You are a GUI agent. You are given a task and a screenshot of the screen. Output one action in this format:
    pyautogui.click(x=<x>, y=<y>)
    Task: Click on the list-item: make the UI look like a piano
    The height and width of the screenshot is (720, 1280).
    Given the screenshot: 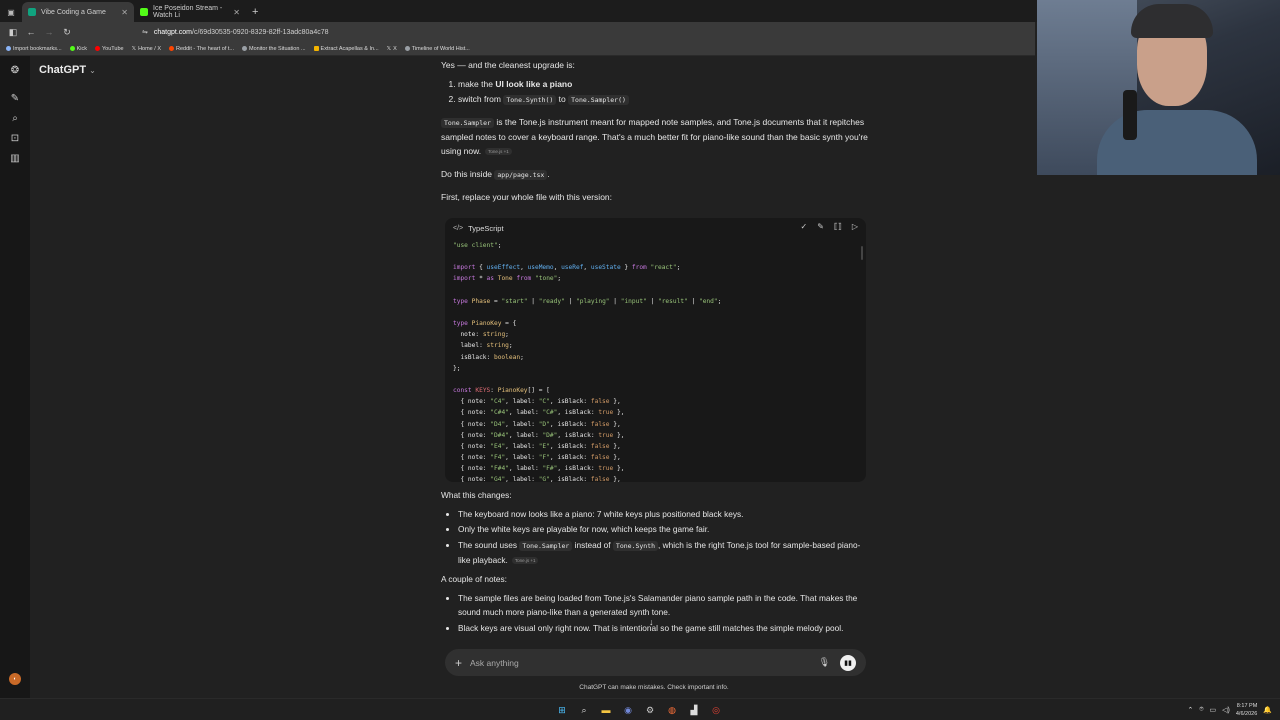 What is the action you would take?
    pyautogui.click(x=664, y=84)
    